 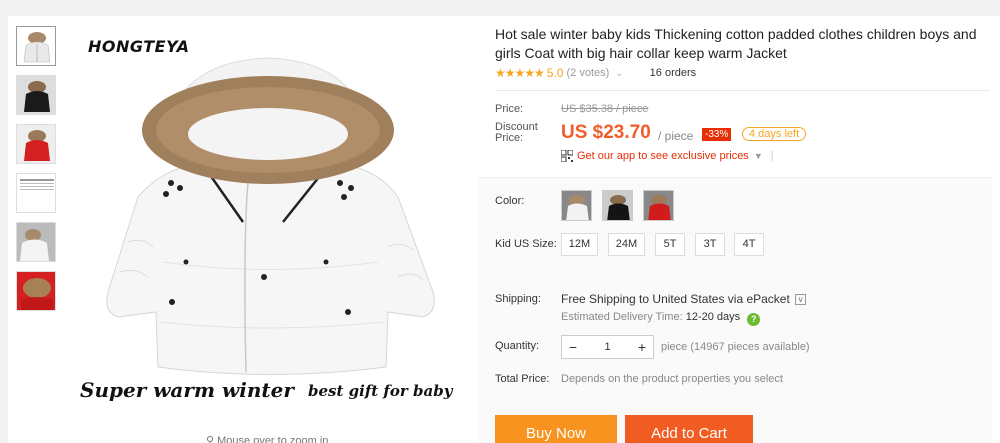 I want to click on discount-price: US $23.70, so click(x=606, y=132).